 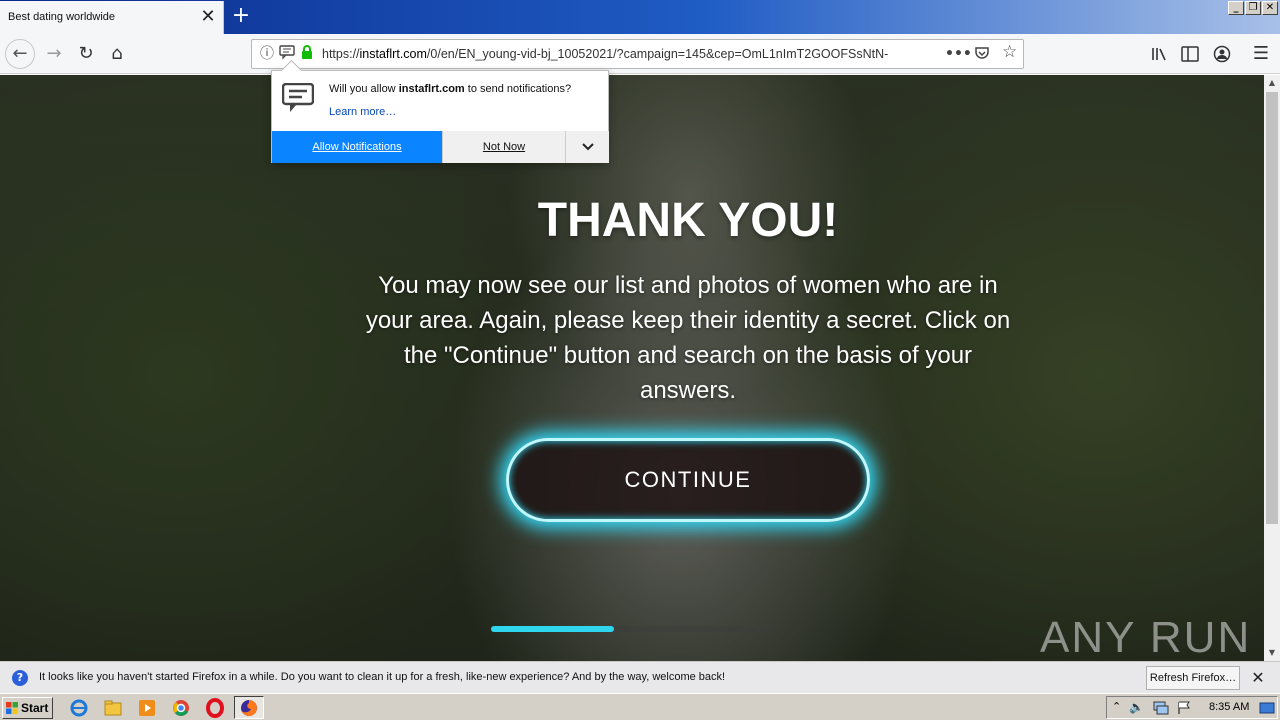 I want to click on more-options-chevron-down-icon, so click(x=587, y=147).